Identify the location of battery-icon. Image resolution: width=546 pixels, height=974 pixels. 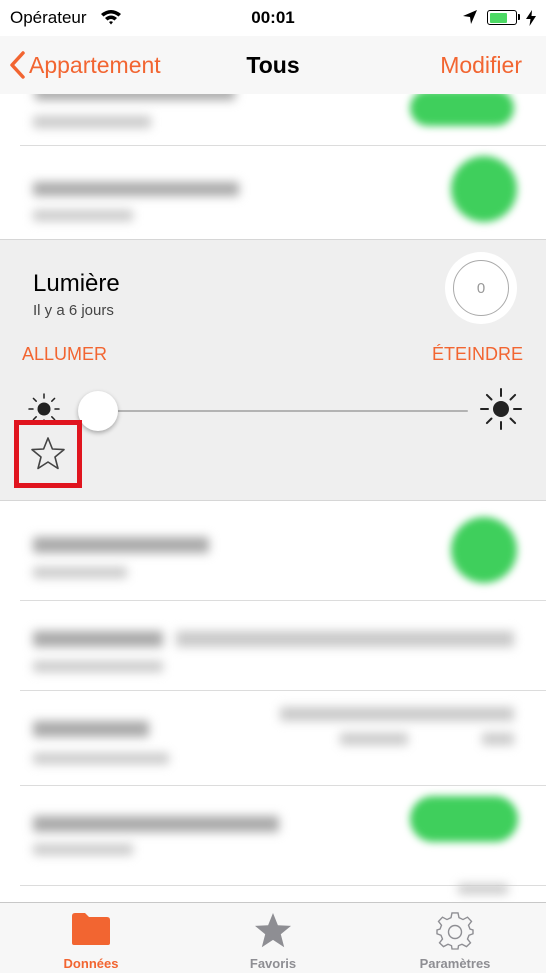
(502, 17).